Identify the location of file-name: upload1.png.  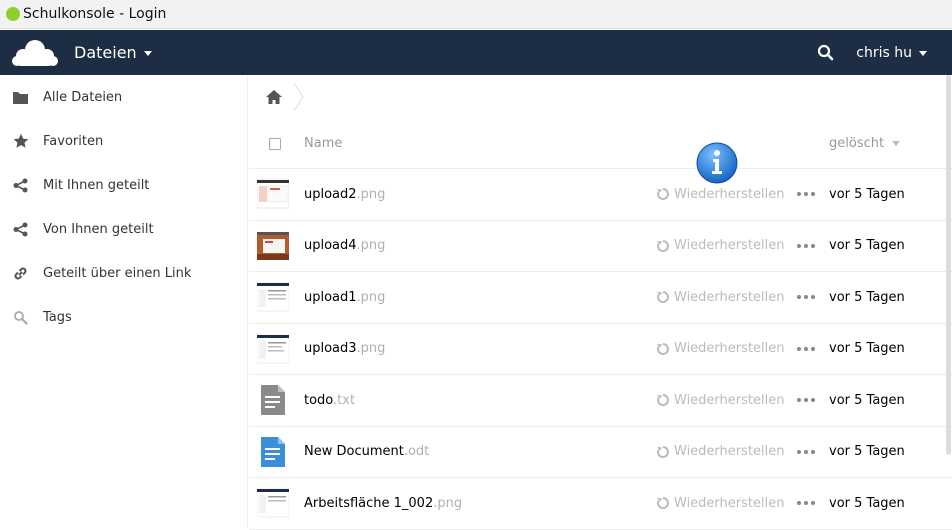
(344, 297).